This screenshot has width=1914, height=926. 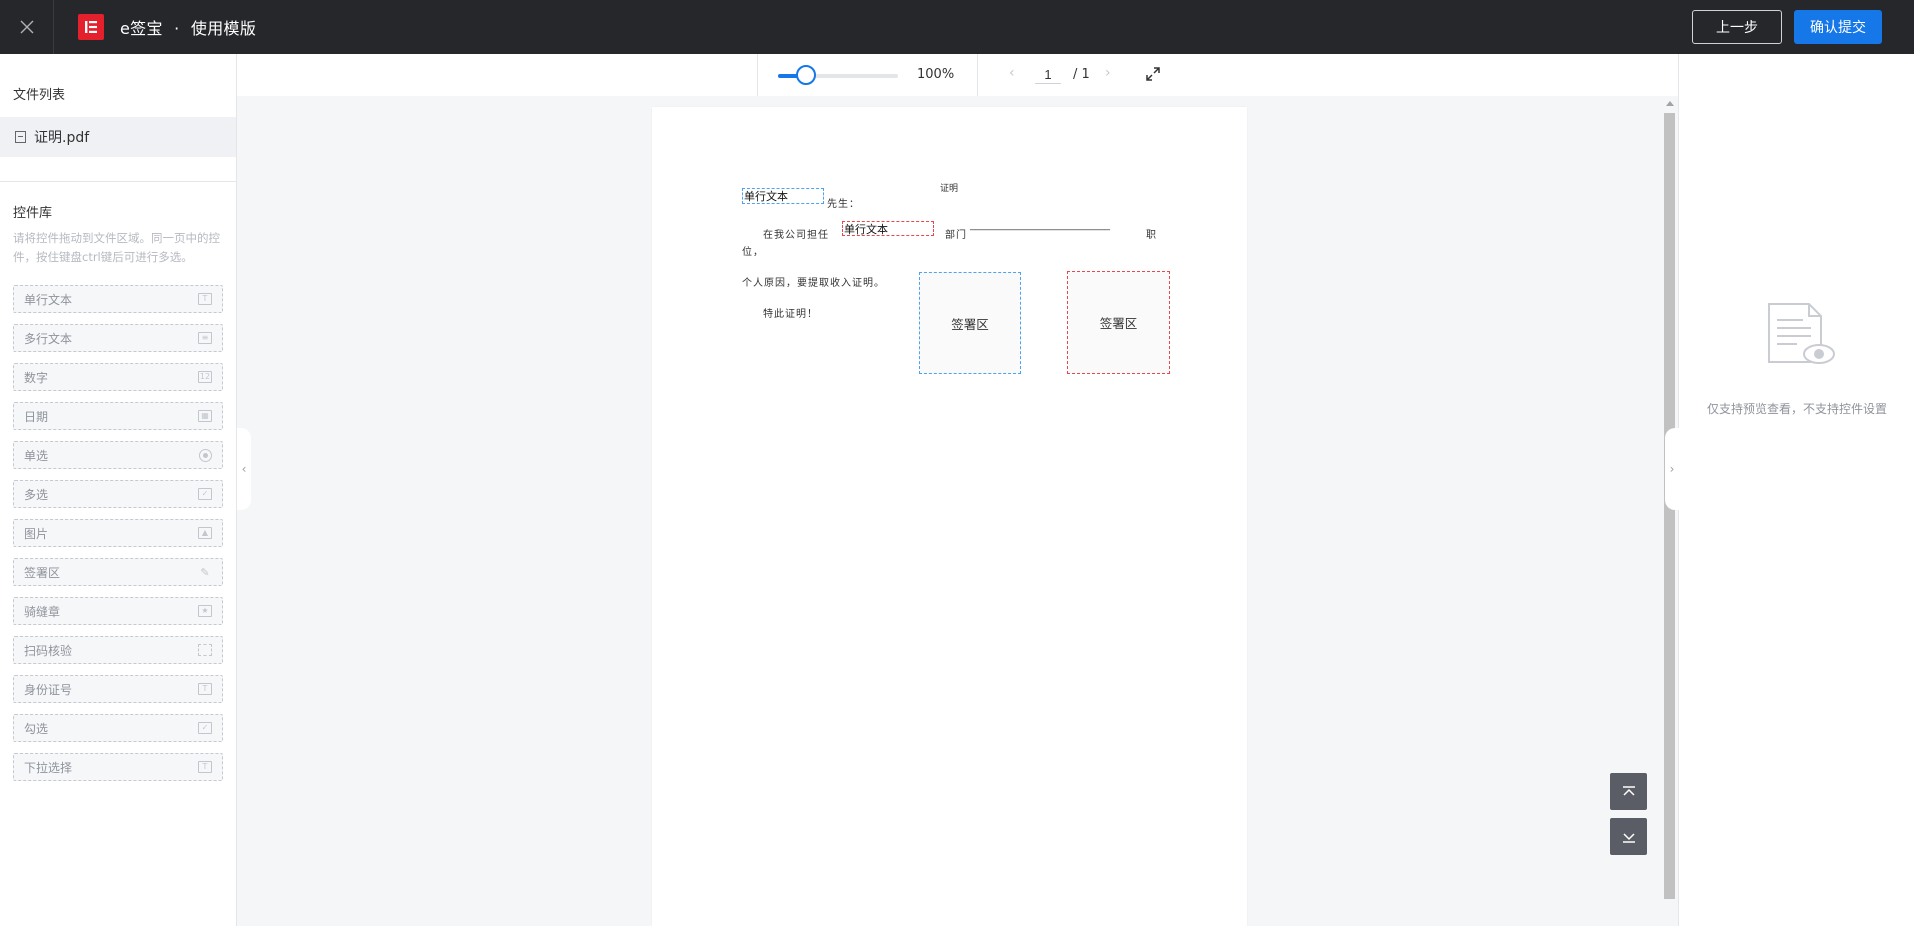 What do you see at coordinates (116, 247) in the screenshot?
I see `control-library-hint: 请将控件拖动到文件区域。同一页中的控件，按住键盘ctrl键后可进行多选。` at bounding box center [116, 247].